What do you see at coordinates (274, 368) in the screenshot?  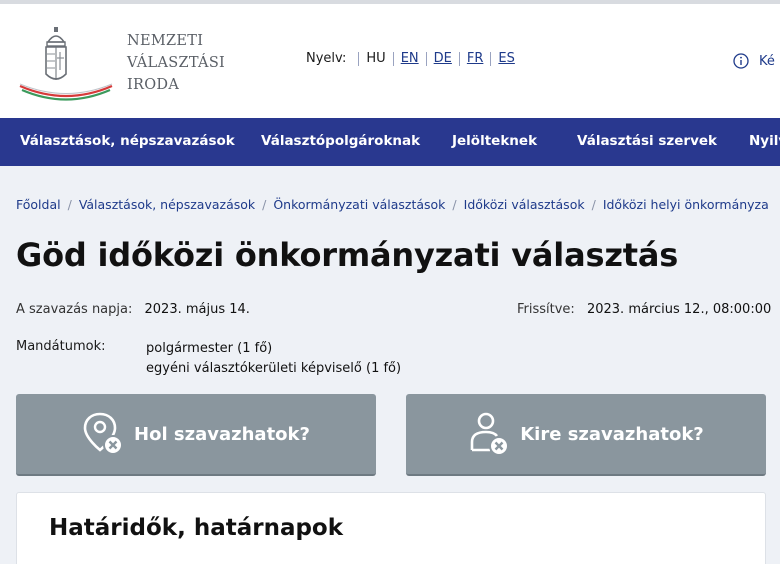 I see `mandate-item: egyéni választókerületi képviselő (1 fő)` at bounding box center [274, 368].